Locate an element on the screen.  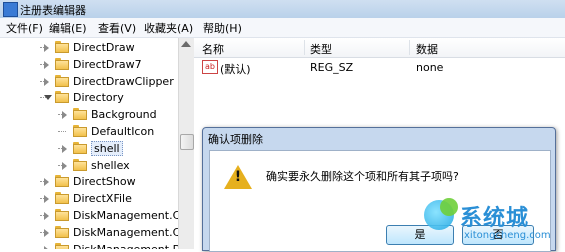
menu-edit: 编辑(E) is located at coordinates (68, 28).